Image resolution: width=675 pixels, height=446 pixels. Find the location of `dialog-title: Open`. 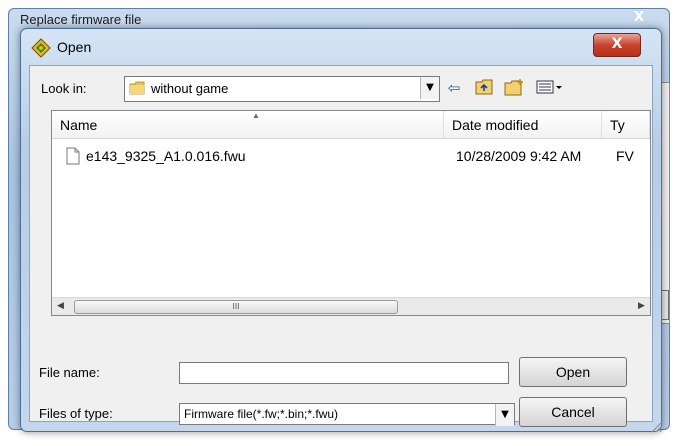

dialog-title: Open is located at coordinates (74, 47).